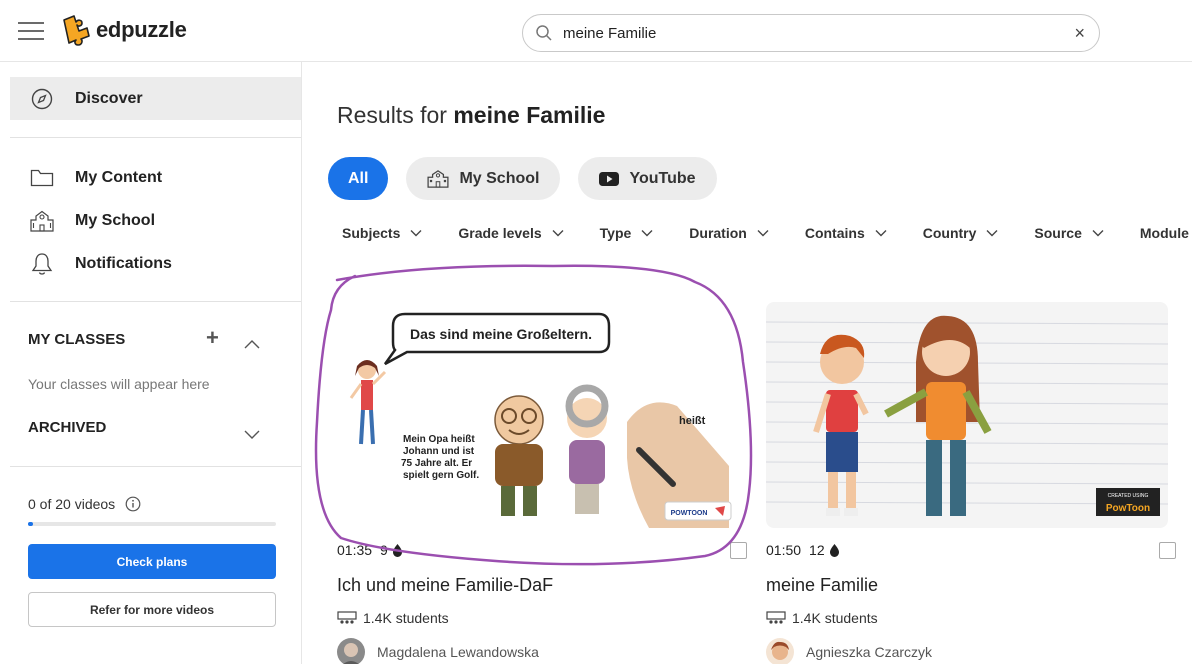 The width and height of the screenshot is (1192, 664). I want to click on filter-label: Type, so click(615, 233).